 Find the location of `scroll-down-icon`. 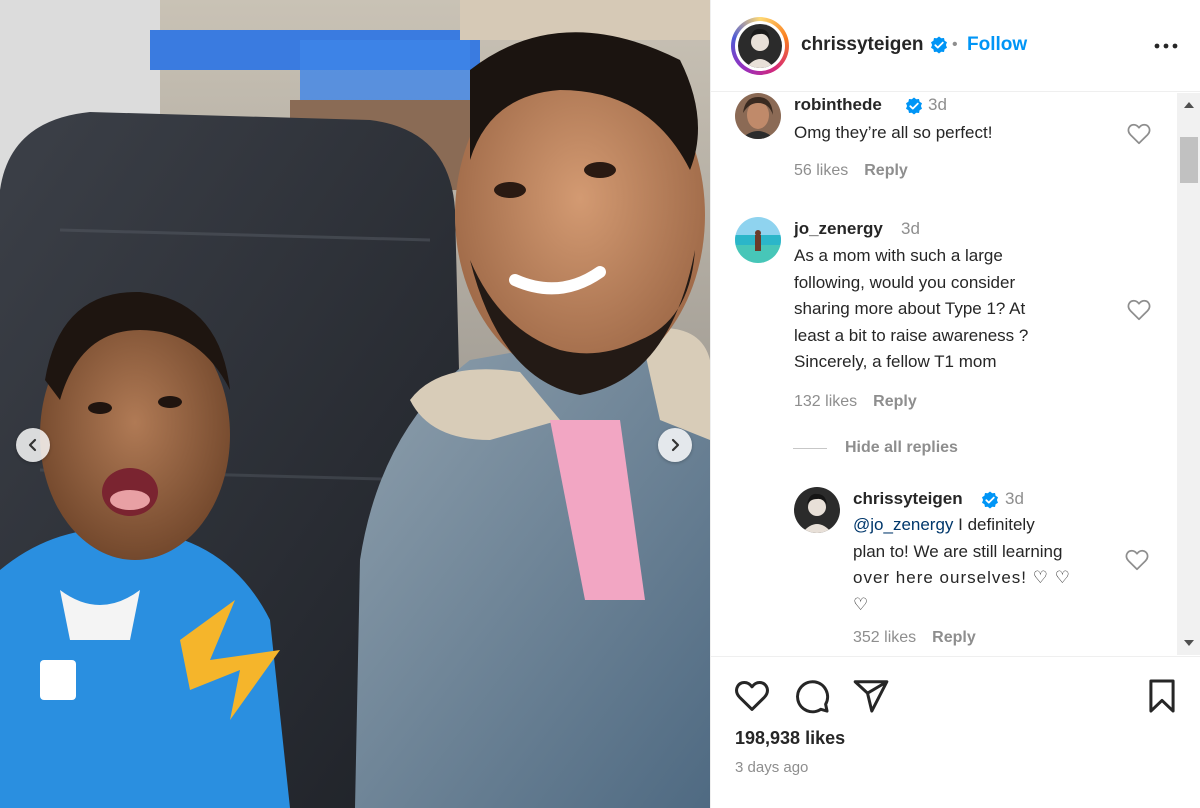

scroll-down-icon is located at coordinates (1189, 643).